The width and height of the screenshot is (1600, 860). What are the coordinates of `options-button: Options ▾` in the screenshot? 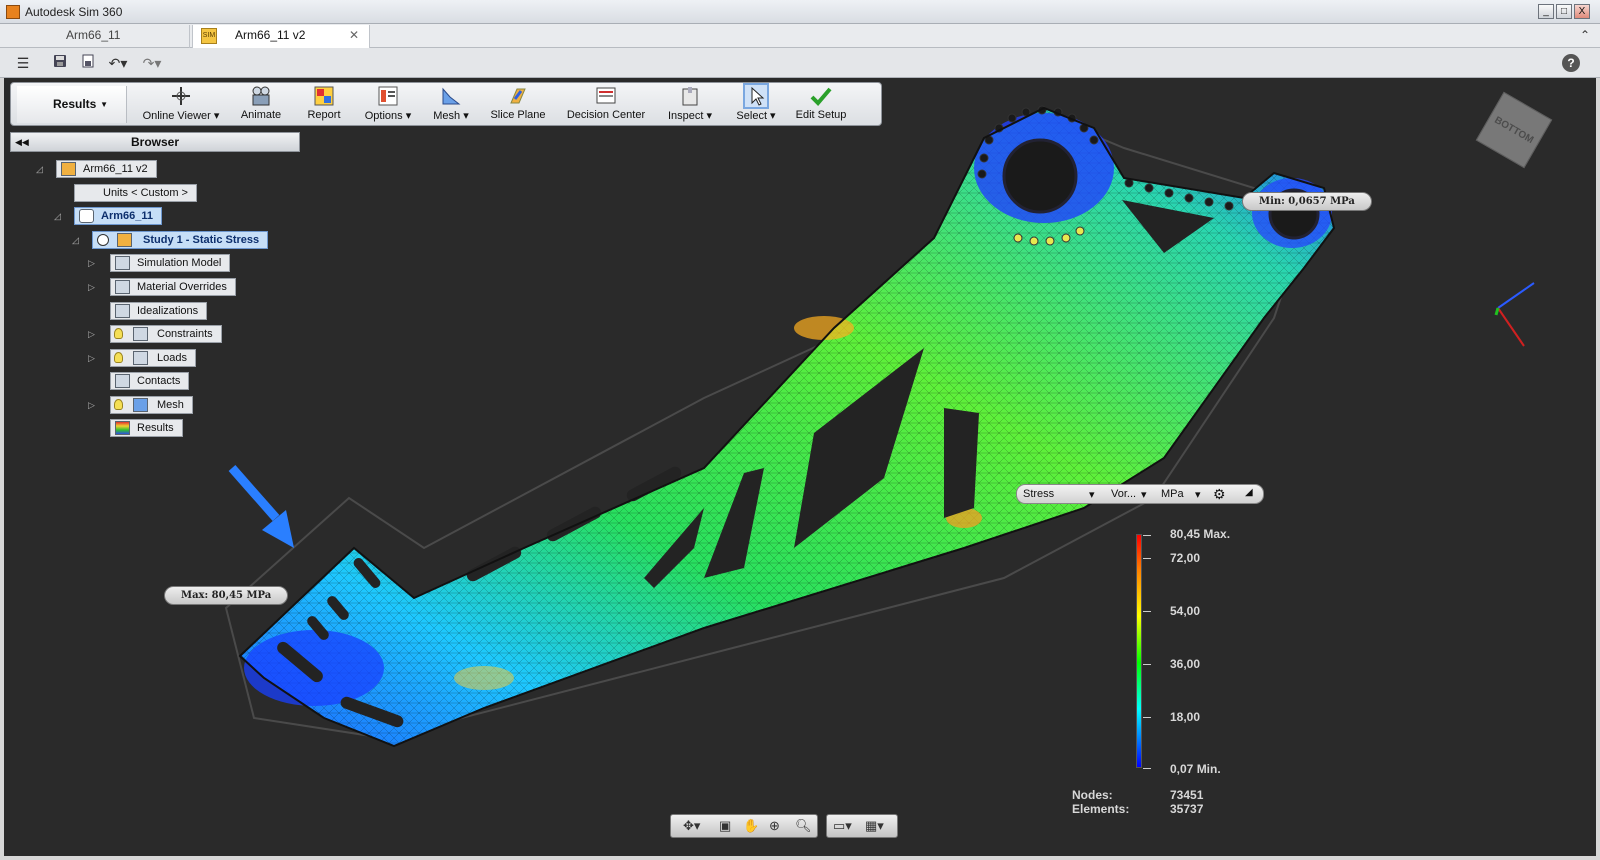 It's located at (388, 105).